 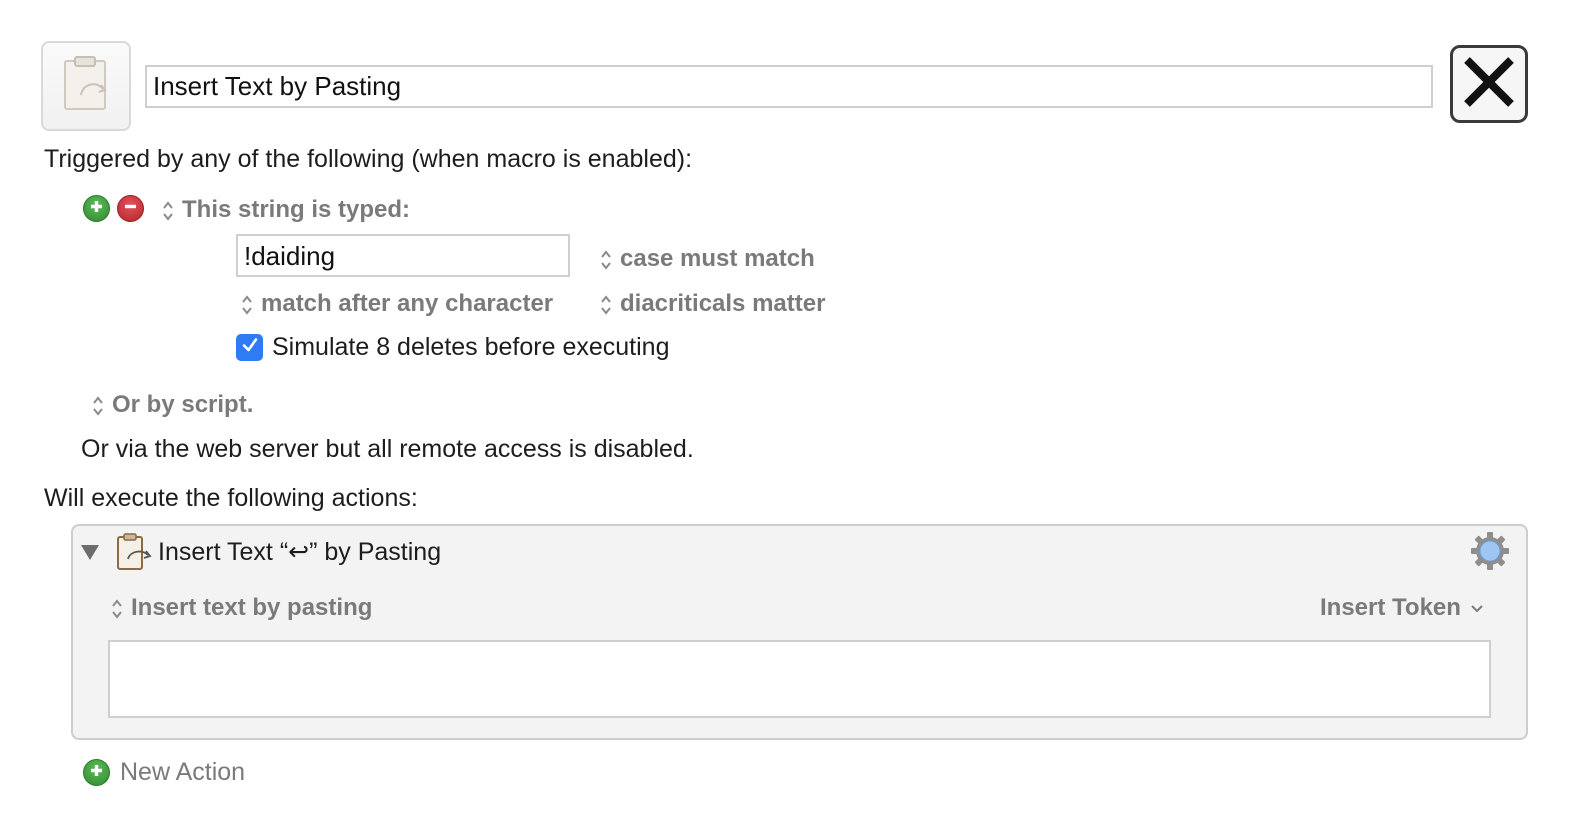 I want to click on return-symbol: ↩, so click(x=299, y=552).